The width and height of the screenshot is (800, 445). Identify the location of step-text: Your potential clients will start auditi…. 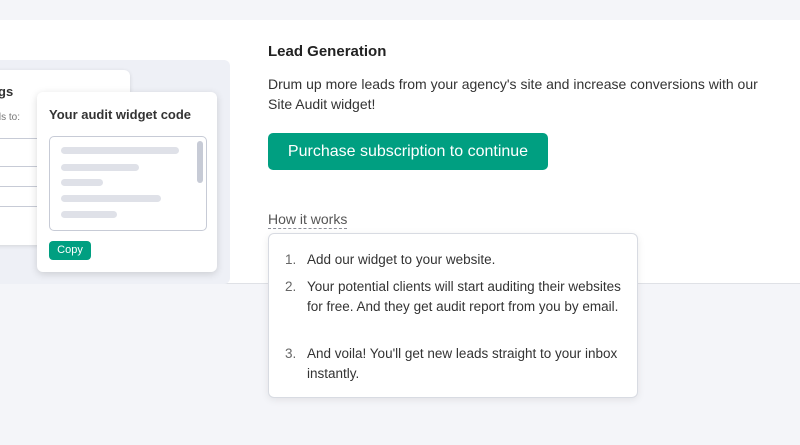
(464, 296).